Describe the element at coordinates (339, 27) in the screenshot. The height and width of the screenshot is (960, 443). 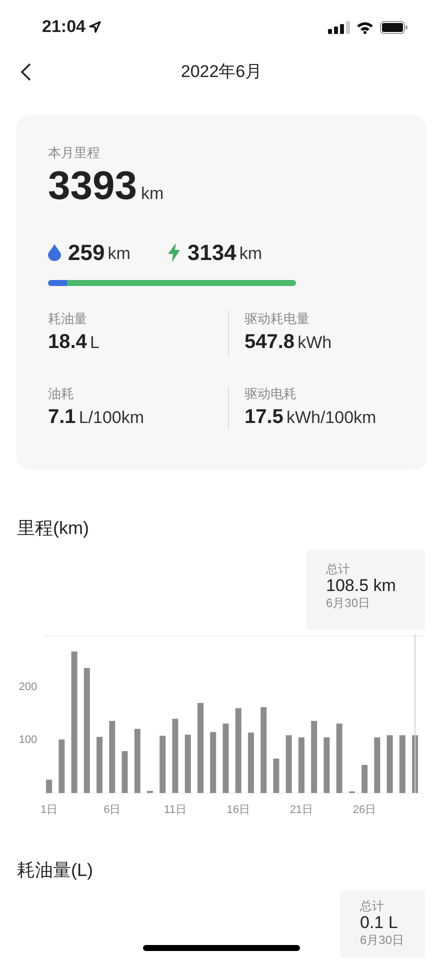
I see `signal-icon` at that location.